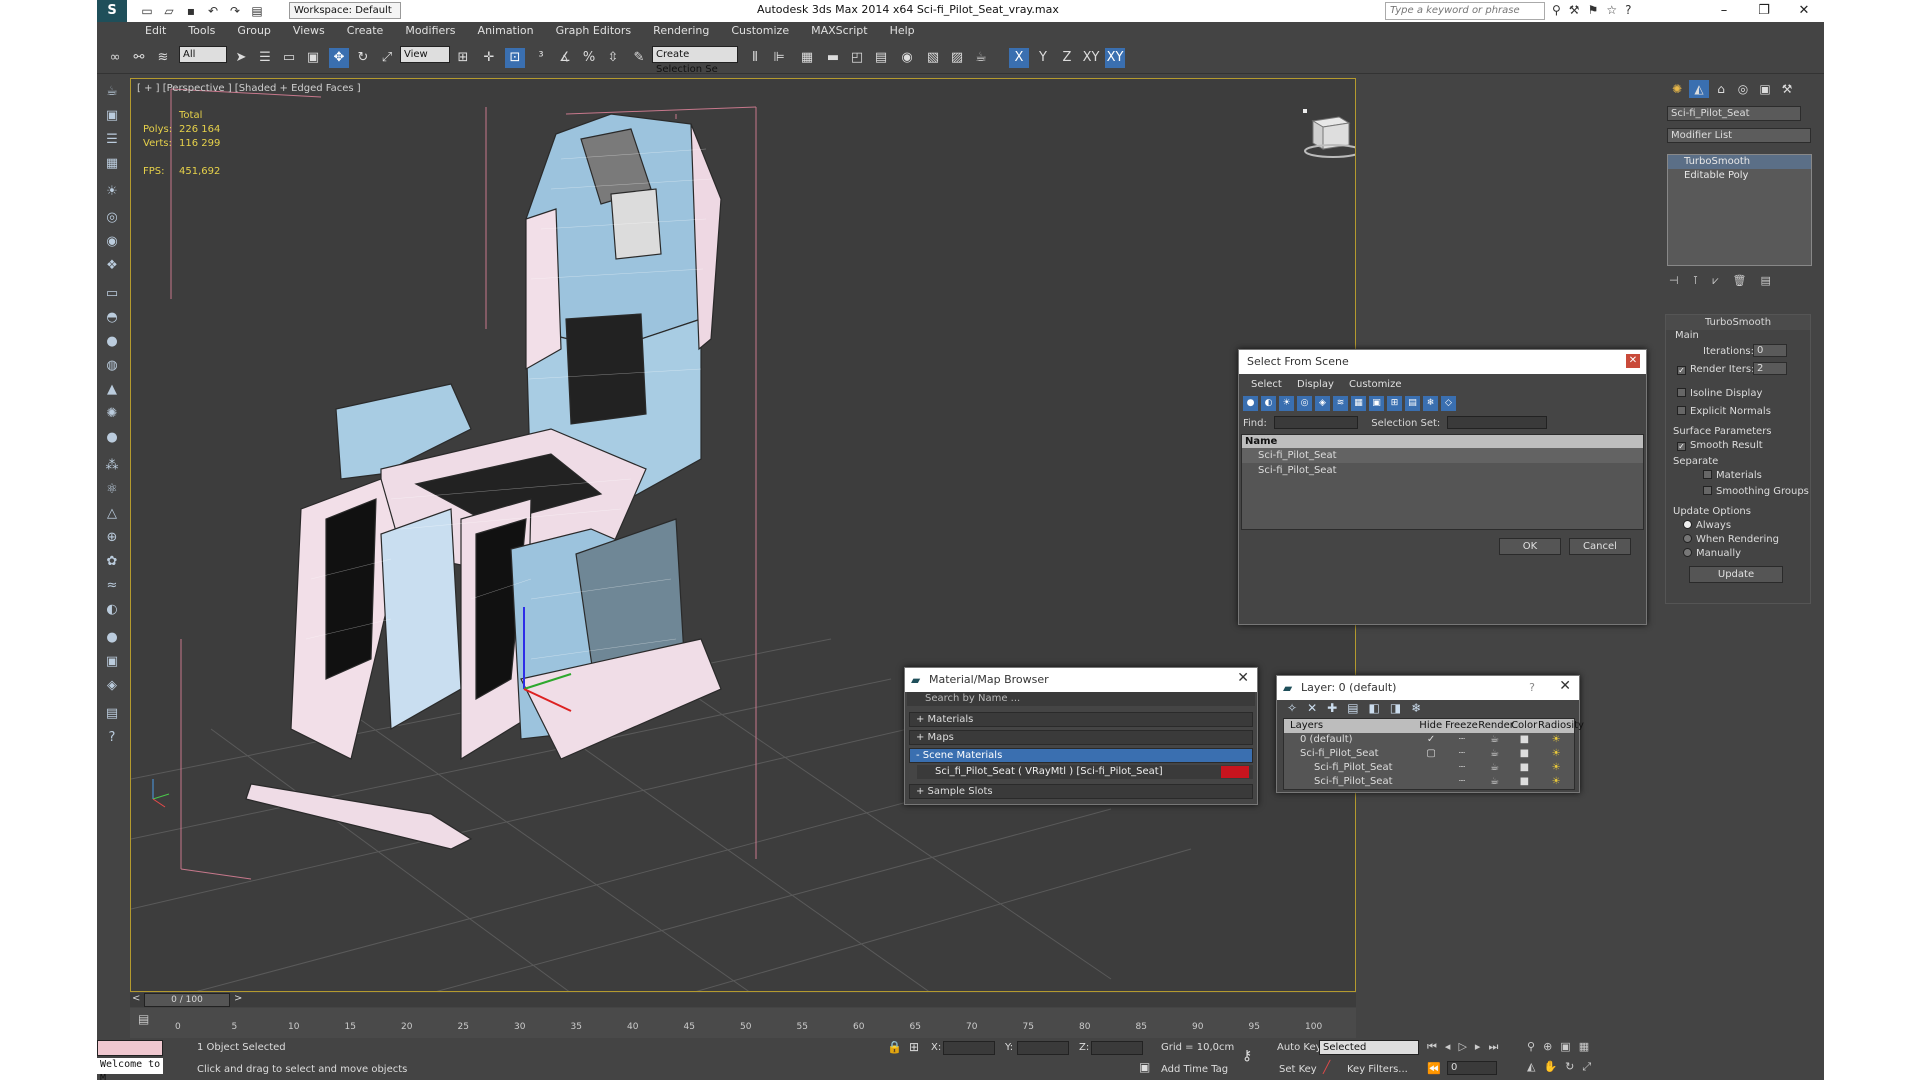 This screenshot has width=1920, height=1080. Describe the element at coordinates (1496, 726) in the screenshot. I see `col-render: Render` at that location.